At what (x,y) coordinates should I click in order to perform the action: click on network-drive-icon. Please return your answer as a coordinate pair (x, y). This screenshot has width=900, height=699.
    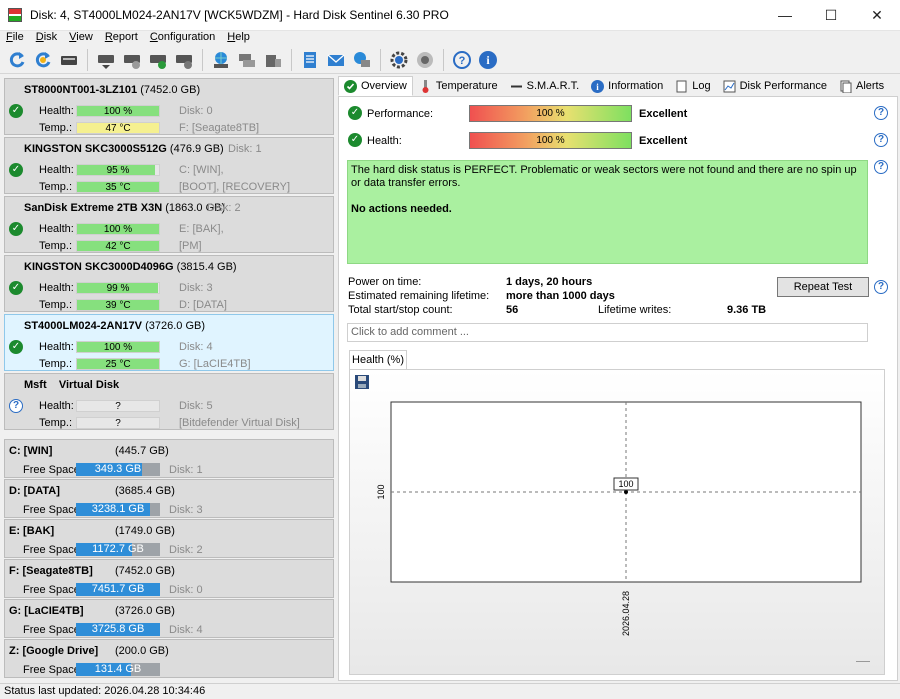
    Looking at the image, I should click on (221, 60).